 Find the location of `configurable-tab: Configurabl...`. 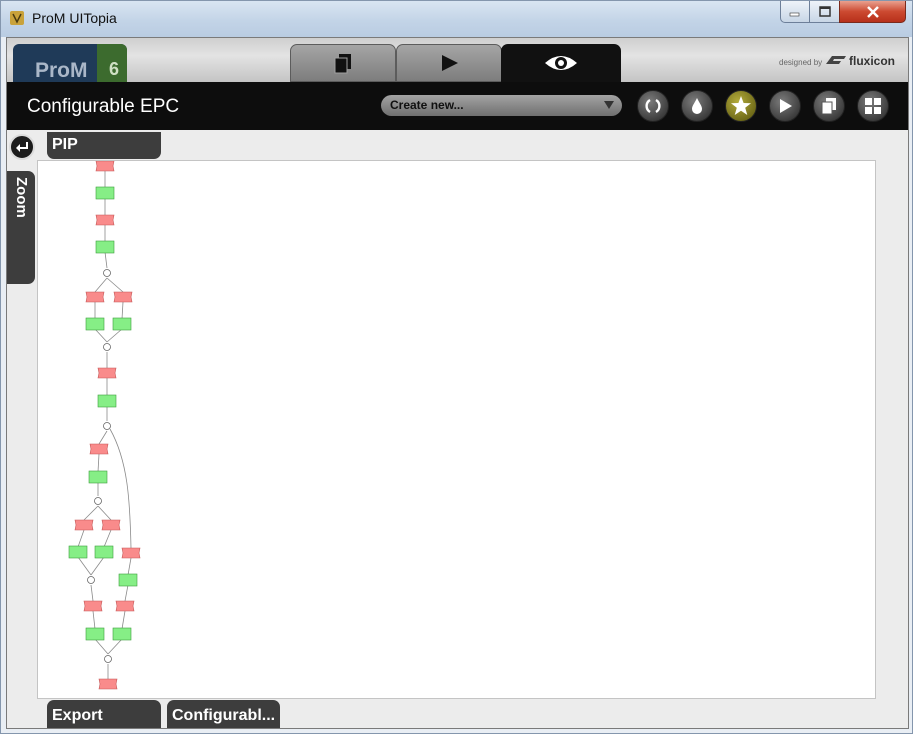

configurable-tab: Configurabl... is located at coordinates (223, 714).